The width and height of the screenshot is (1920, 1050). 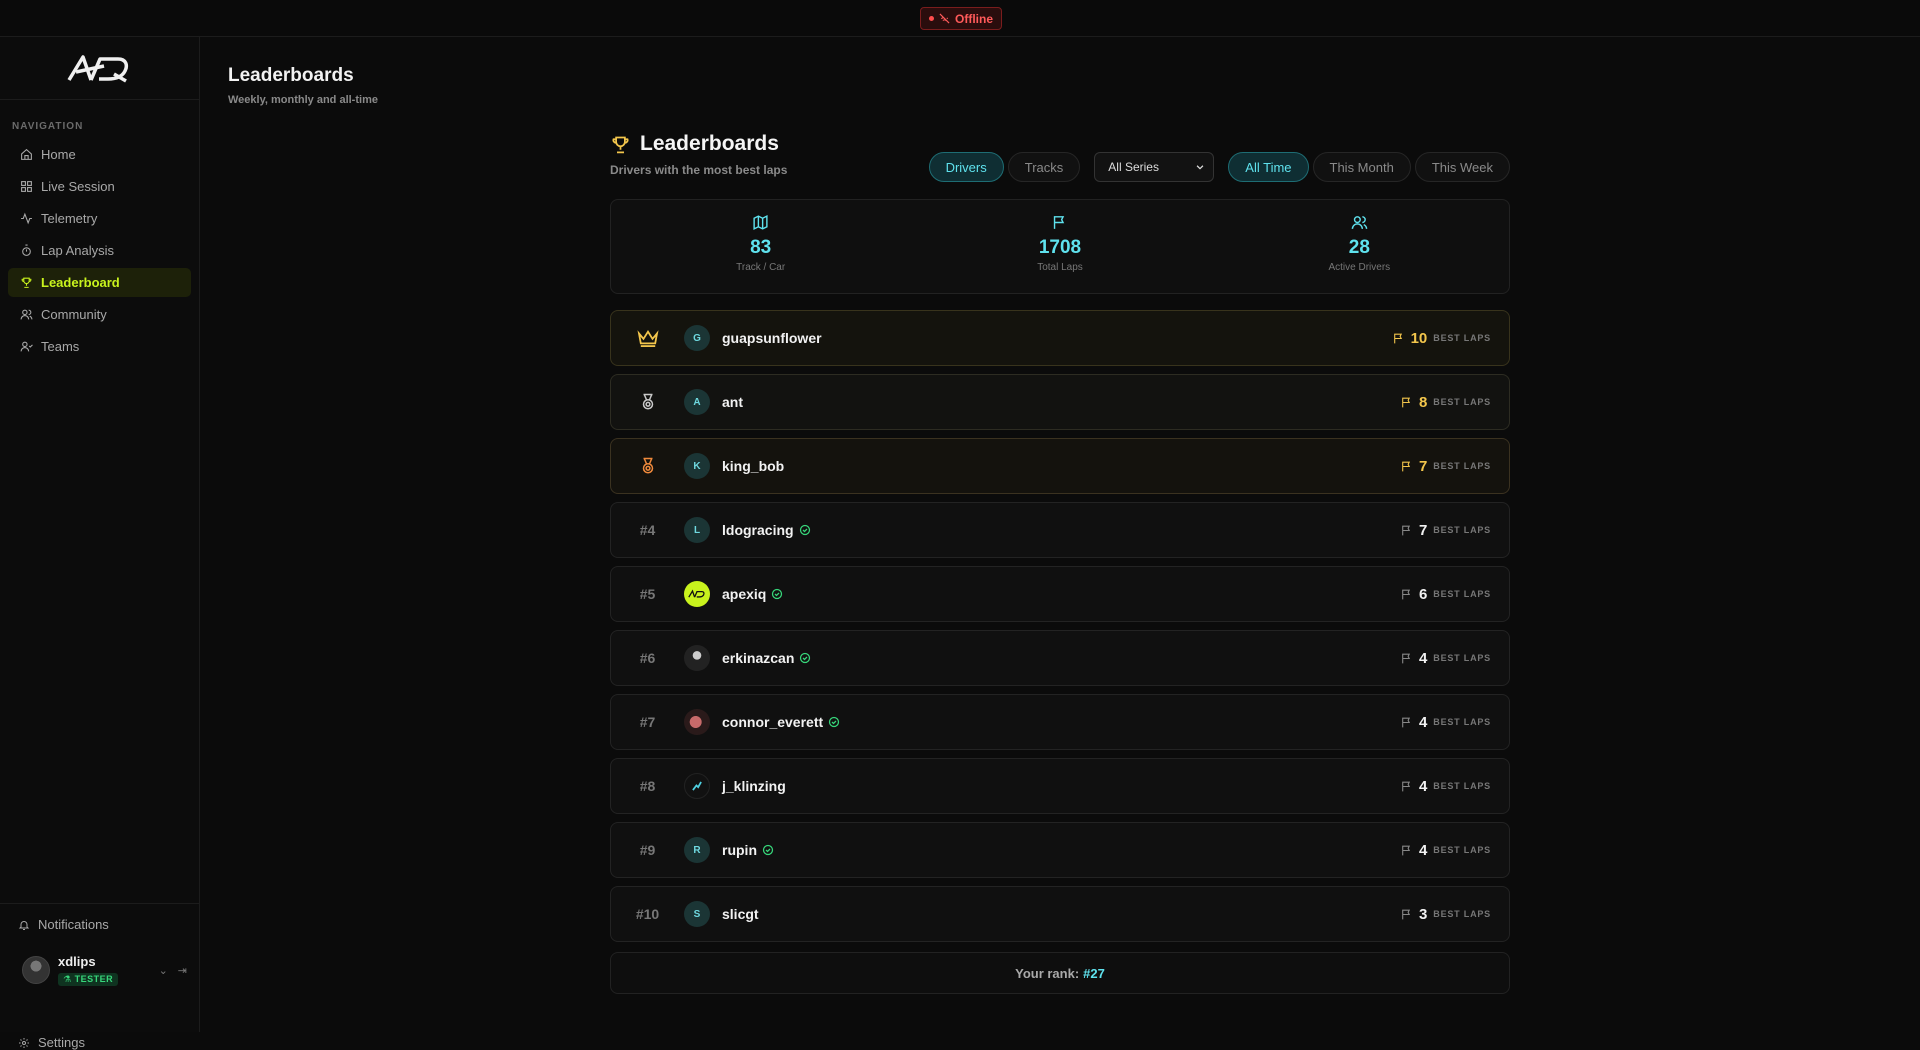 I want to click on best-laps: 4 BEST LAPS, so click(x=1445, y=658).